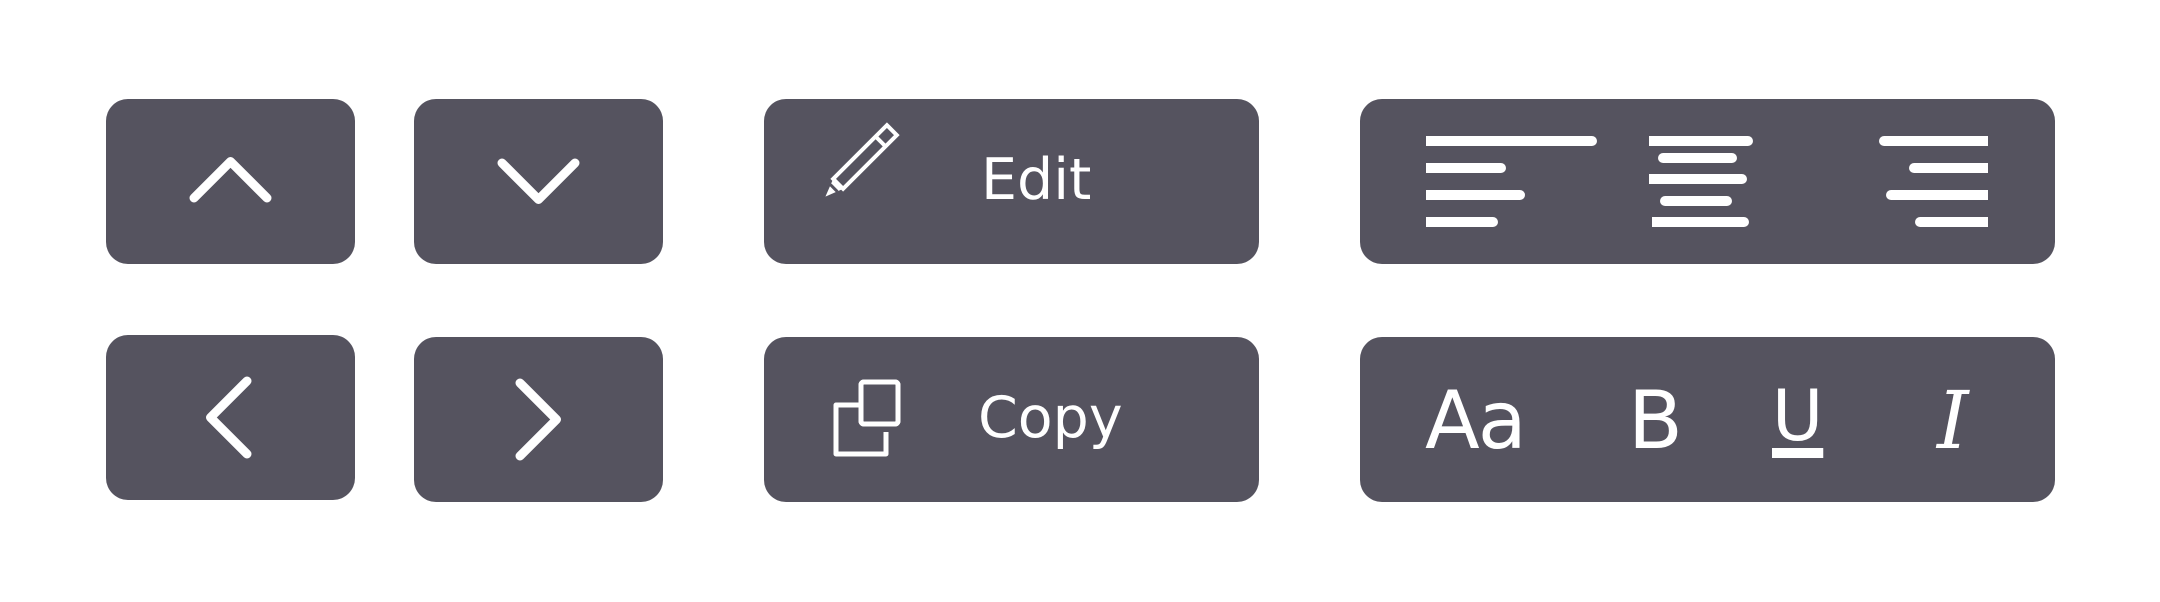 The image size is (2160, 602). I want to click on chevron-up-icon, so click(230, 180).